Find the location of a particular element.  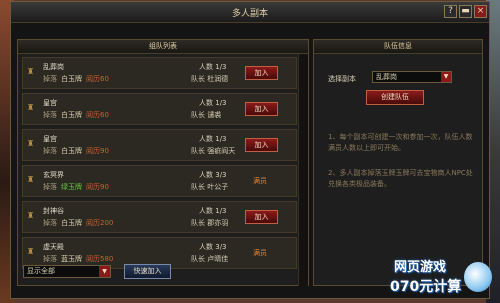

team-leader: 队长 杜润德 is located at coordinates (209, 79).